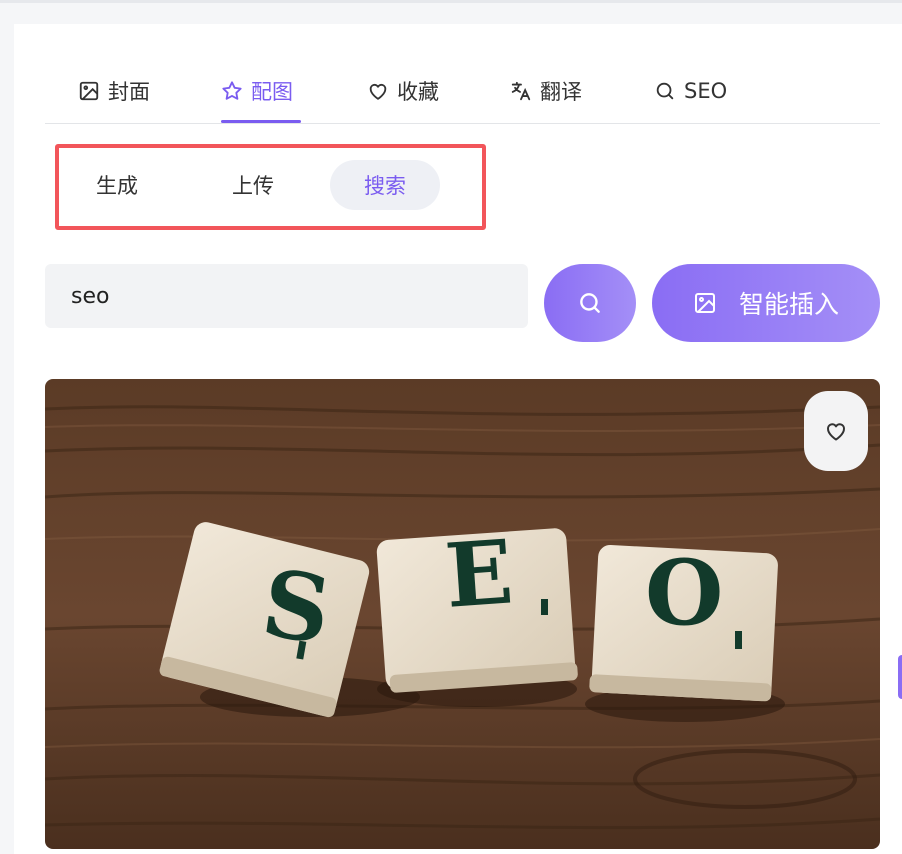 The height and width of the screenshot is (854, 902). I want to click on top-divider, so click(451, 1).